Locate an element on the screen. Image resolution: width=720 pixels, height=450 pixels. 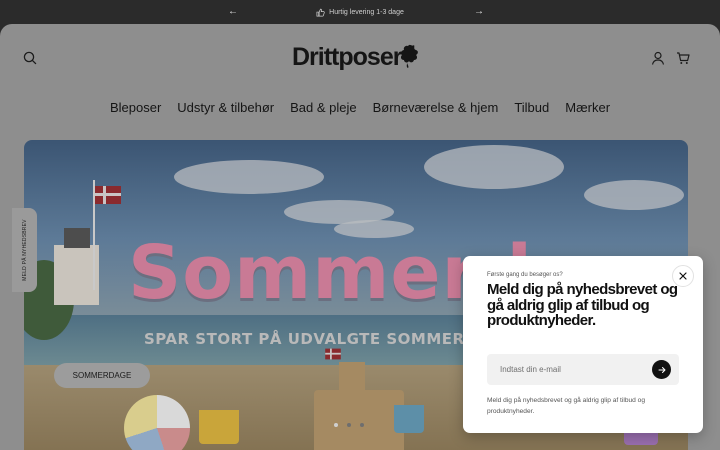
thumbs-up-icon is located at coordinates (320, 12).